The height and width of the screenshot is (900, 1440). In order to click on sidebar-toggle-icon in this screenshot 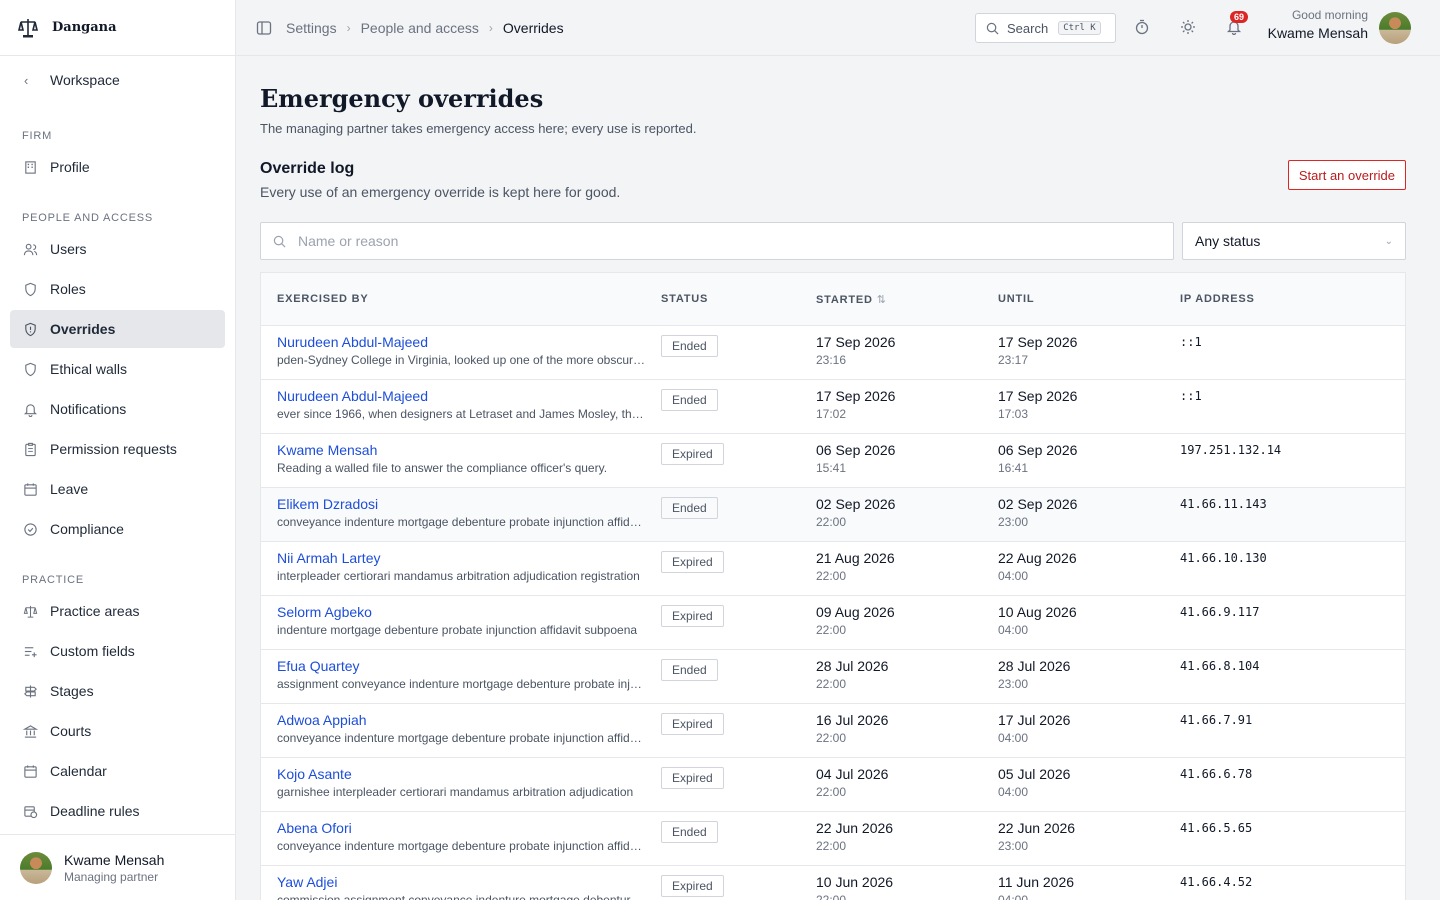, I will do `click(264, 28)`.